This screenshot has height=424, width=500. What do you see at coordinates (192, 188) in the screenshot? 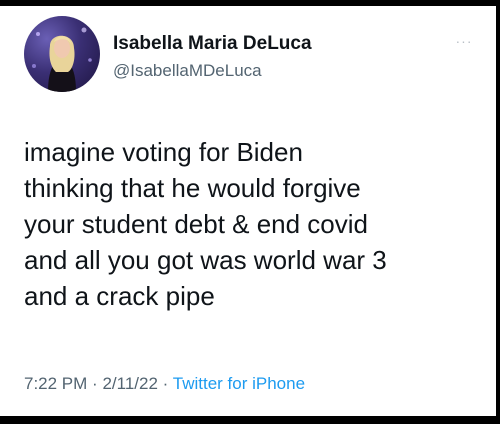
I see `tweet-text-line: thinking that he would forgive` at bounding box center [192, 188].